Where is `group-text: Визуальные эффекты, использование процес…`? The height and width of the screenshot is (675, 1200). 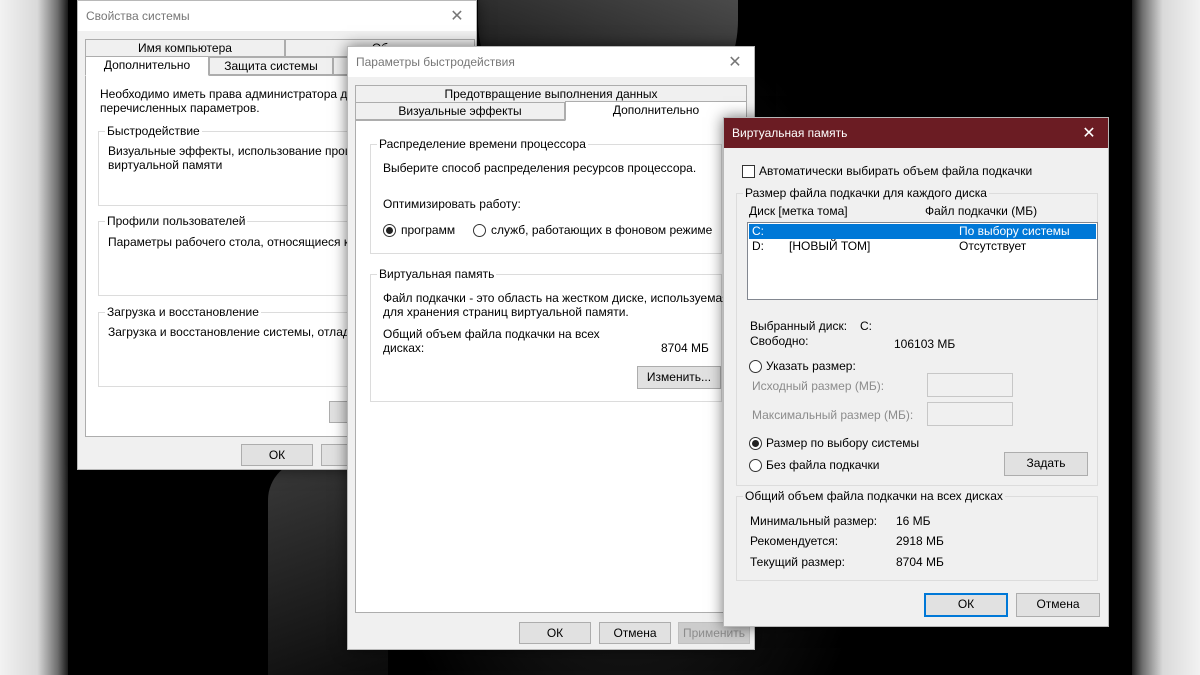 group-text: Визуальные эффекты, использование процес… is located at coordinates (243, 151).